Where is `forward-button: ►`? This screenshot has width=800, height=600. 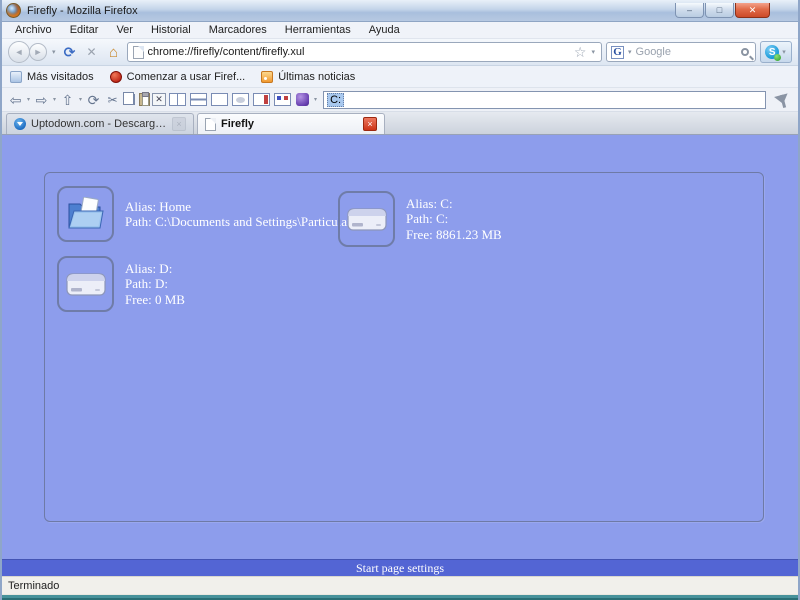
forward-button: ► is located at coordinates (38, 52).